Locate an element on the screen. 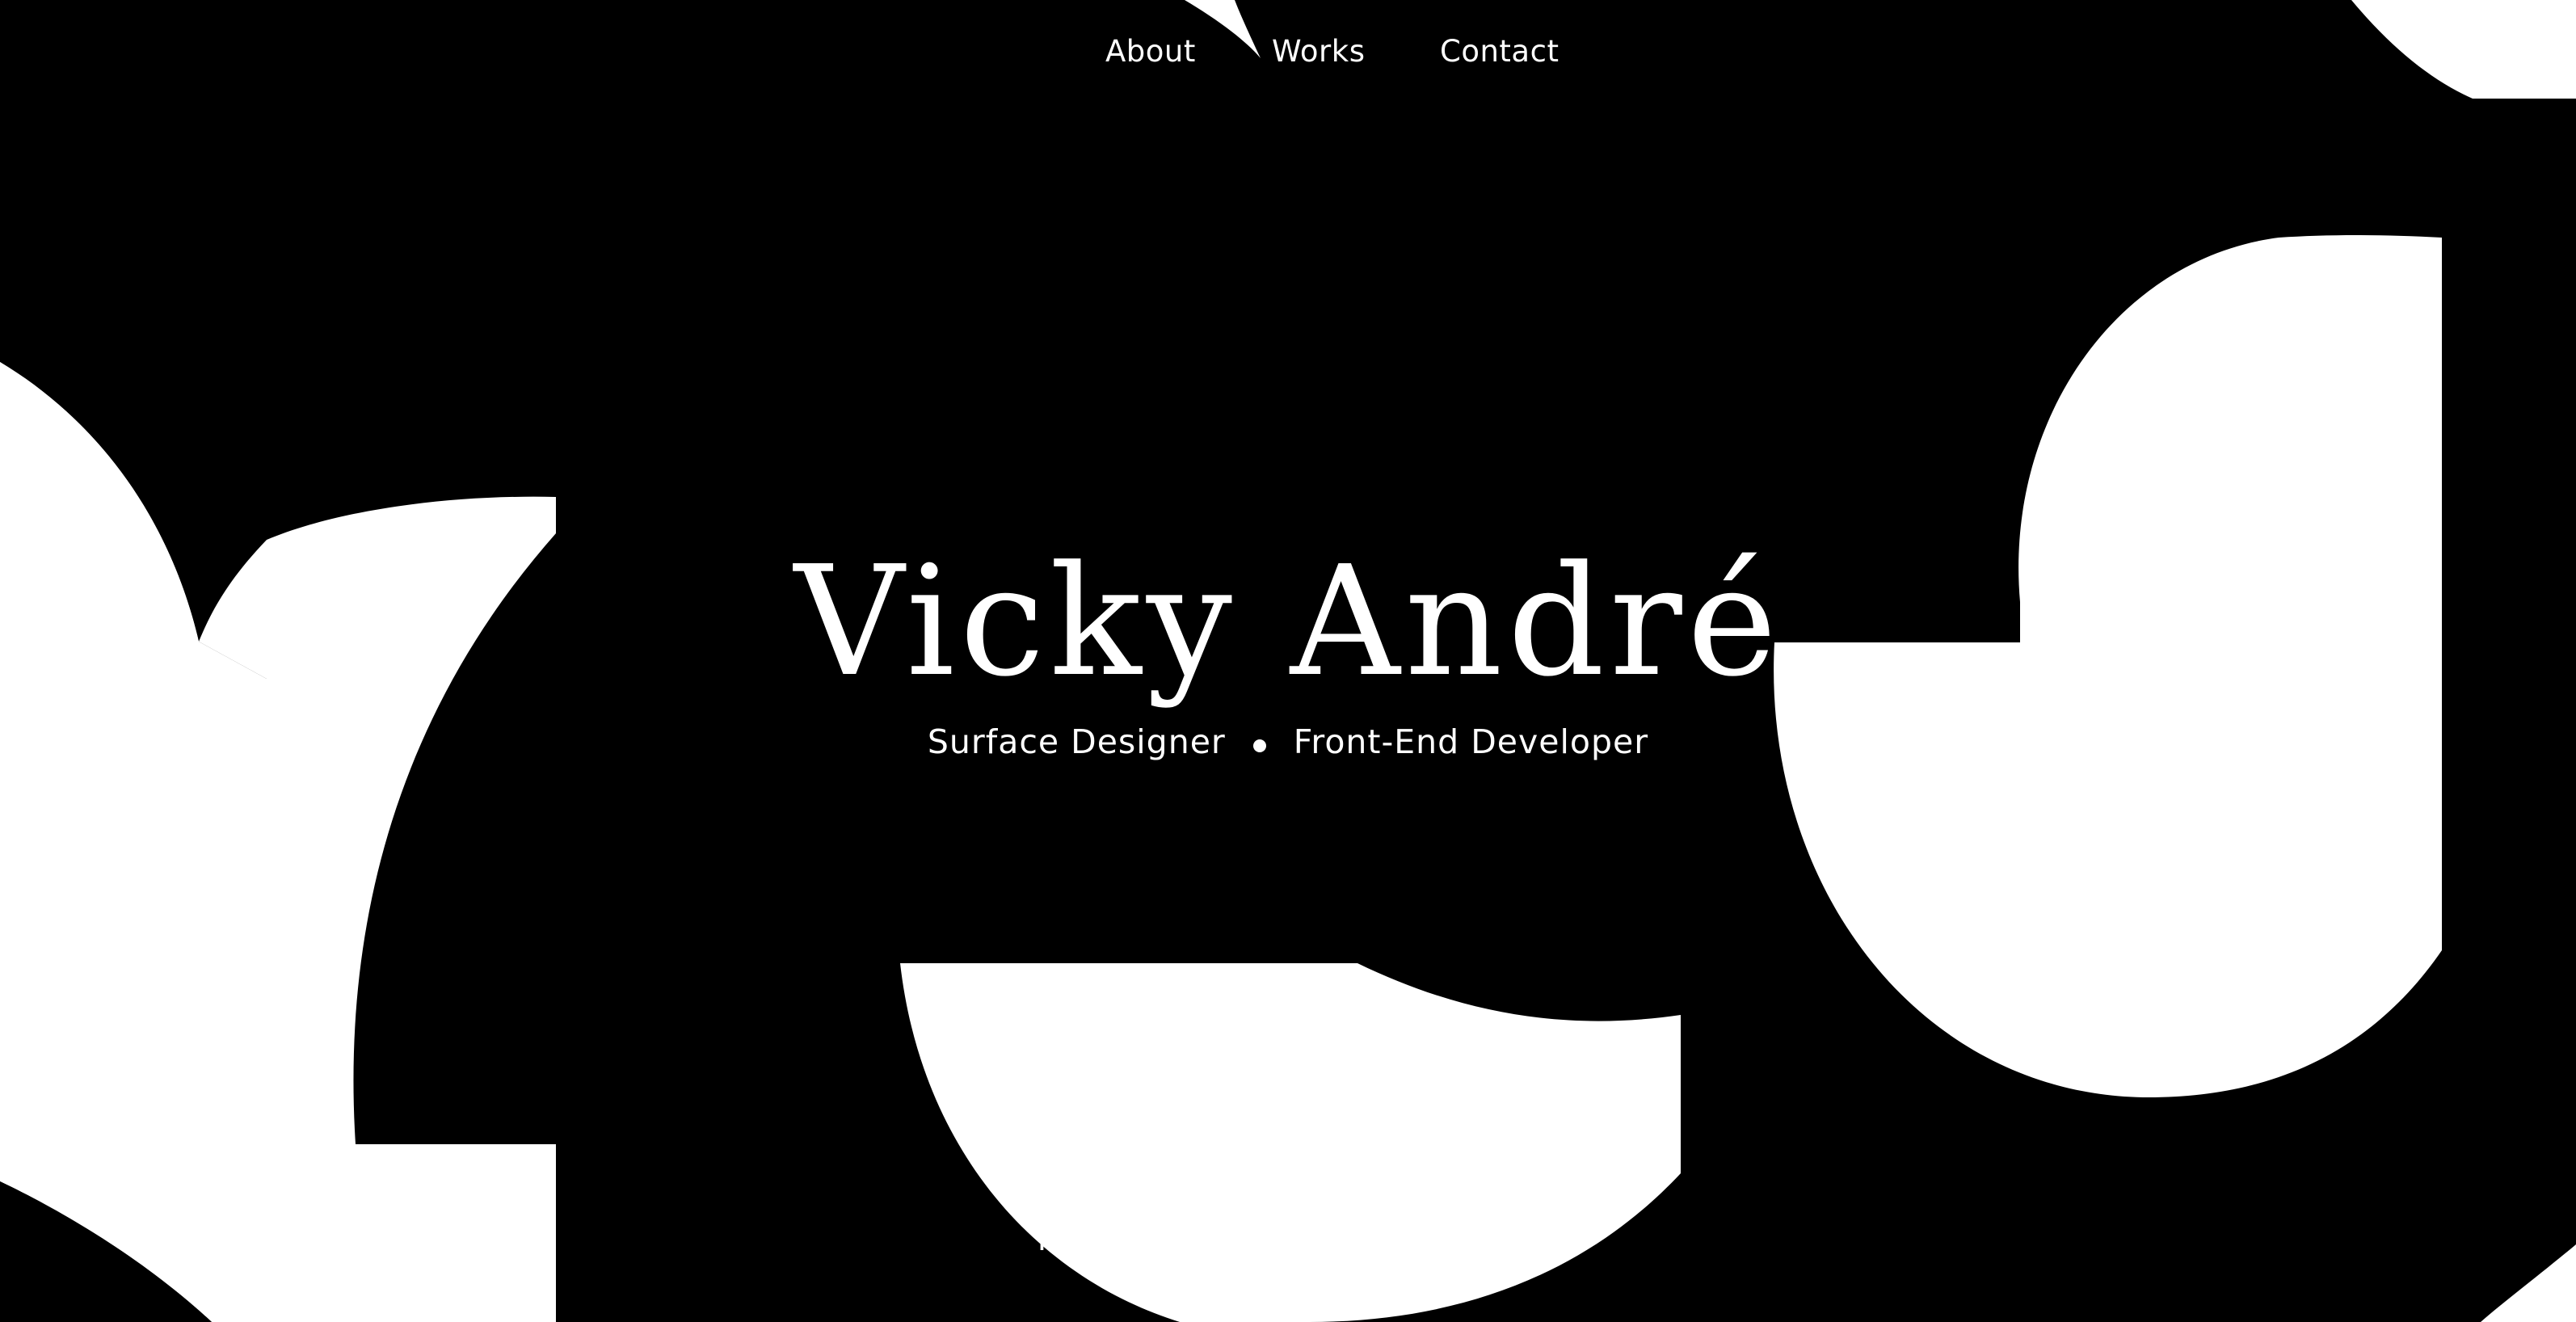 This screenshot has height=1322, width=2576. nav-about: About is located at coordinates (1150, 51).